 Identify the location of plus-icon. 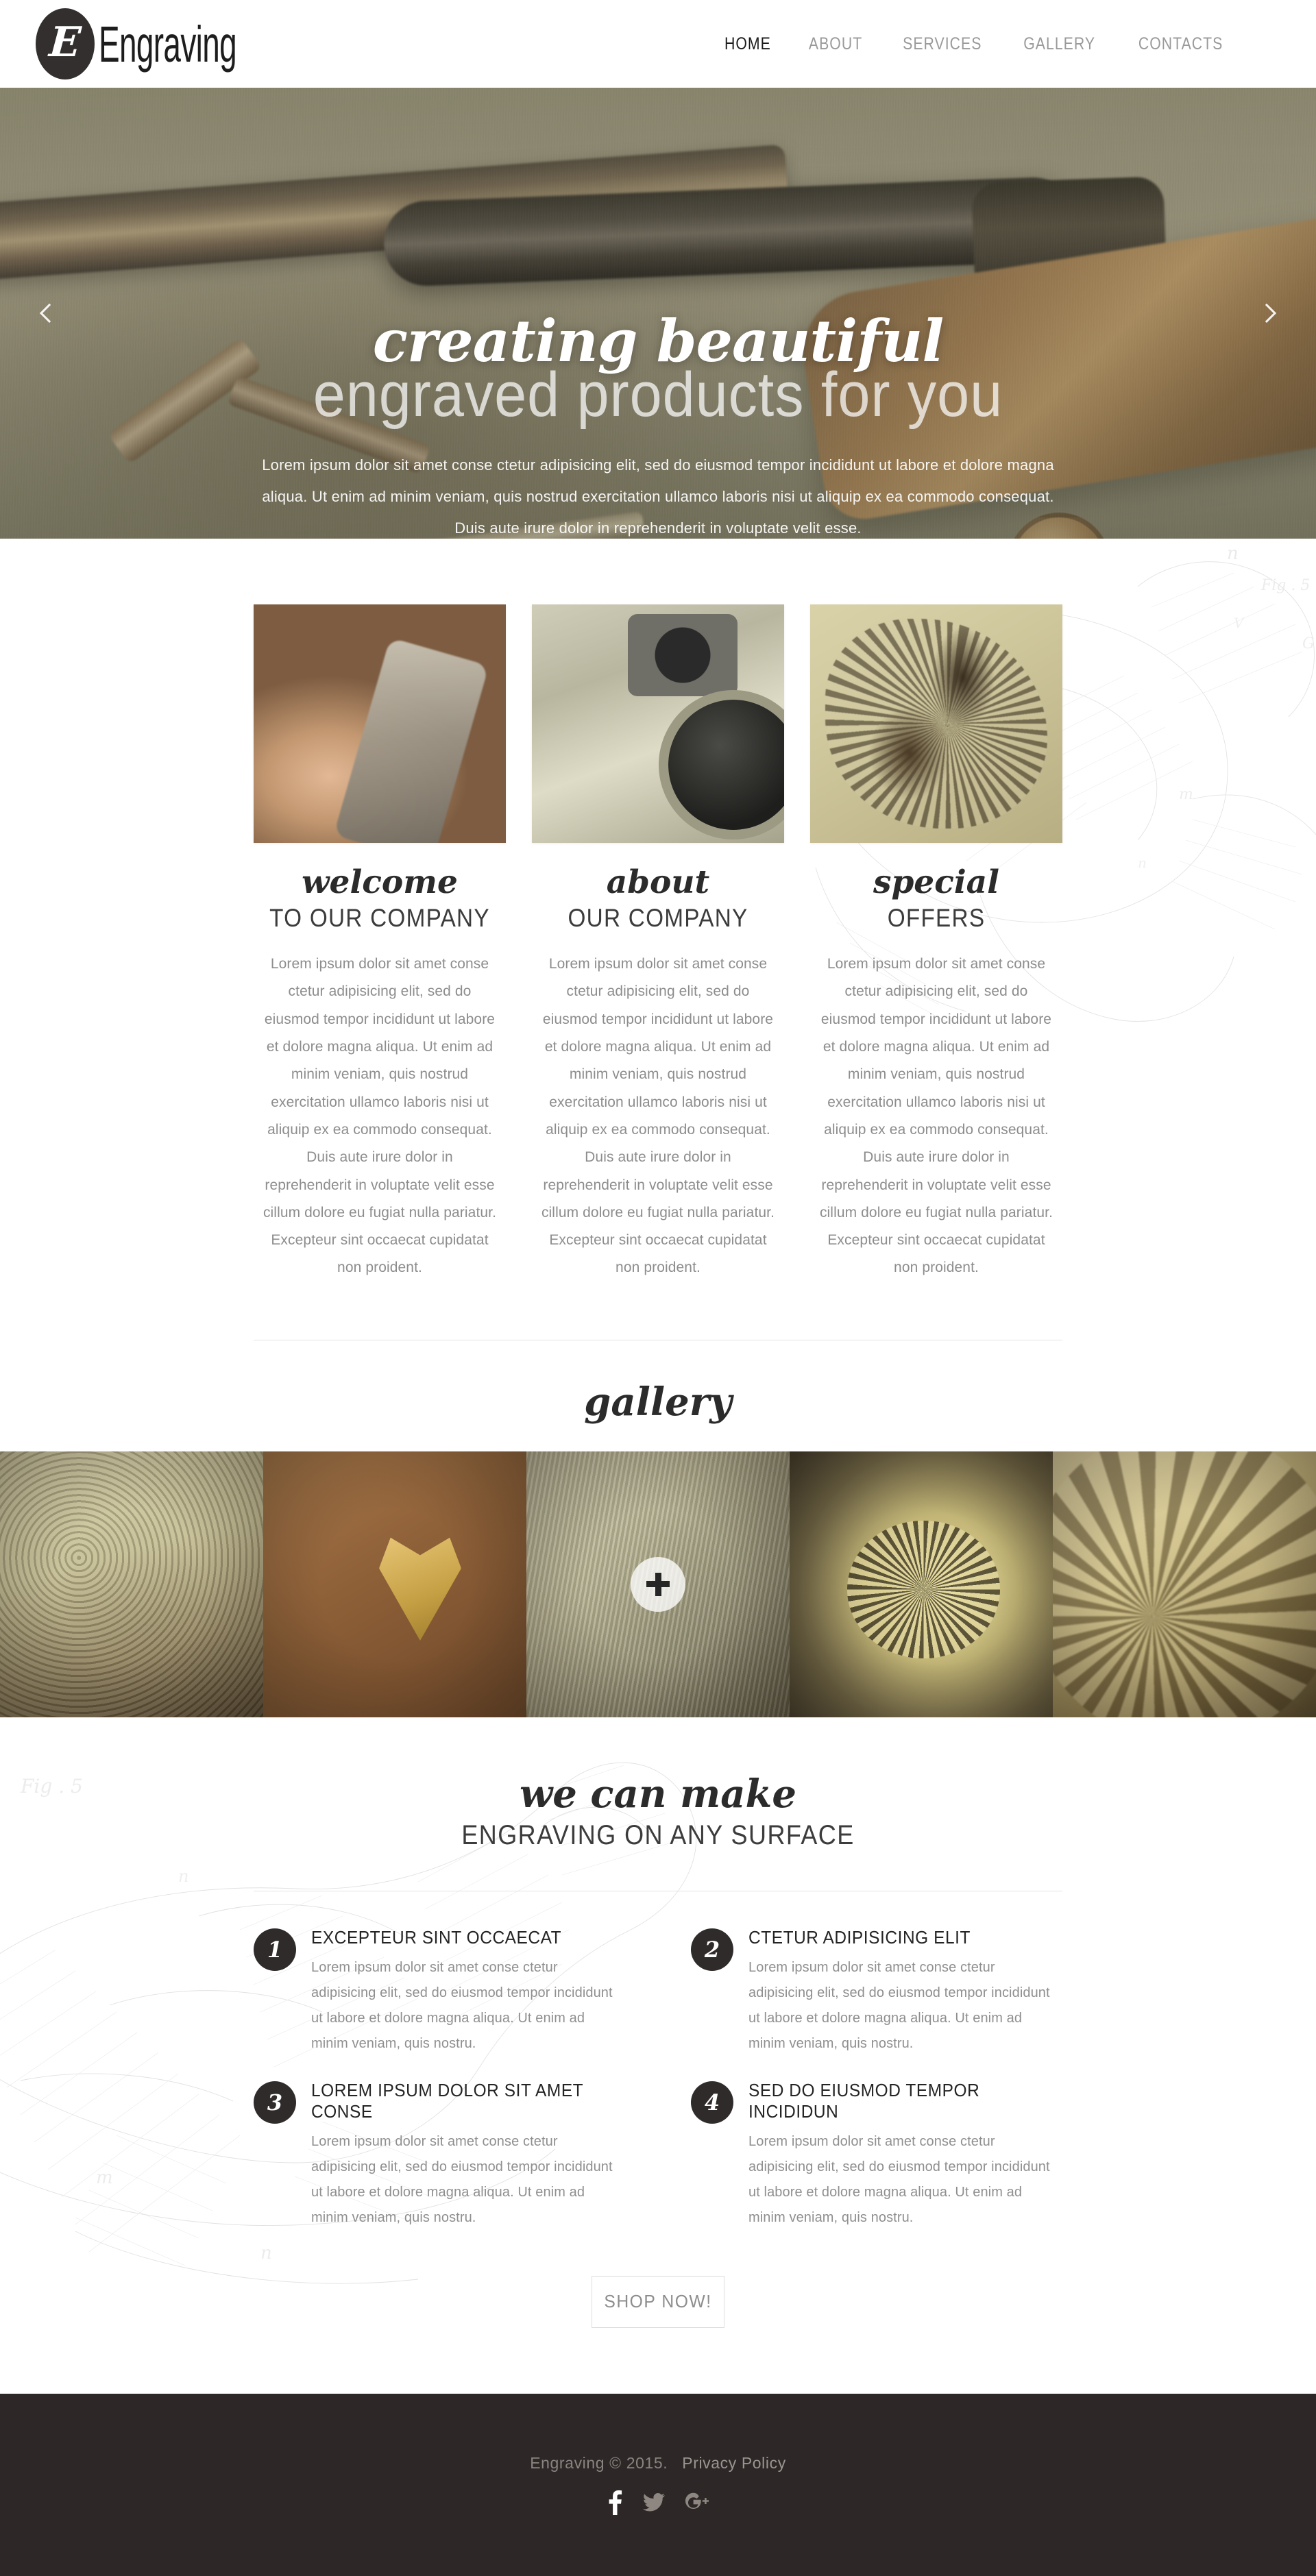
(658, 1584).